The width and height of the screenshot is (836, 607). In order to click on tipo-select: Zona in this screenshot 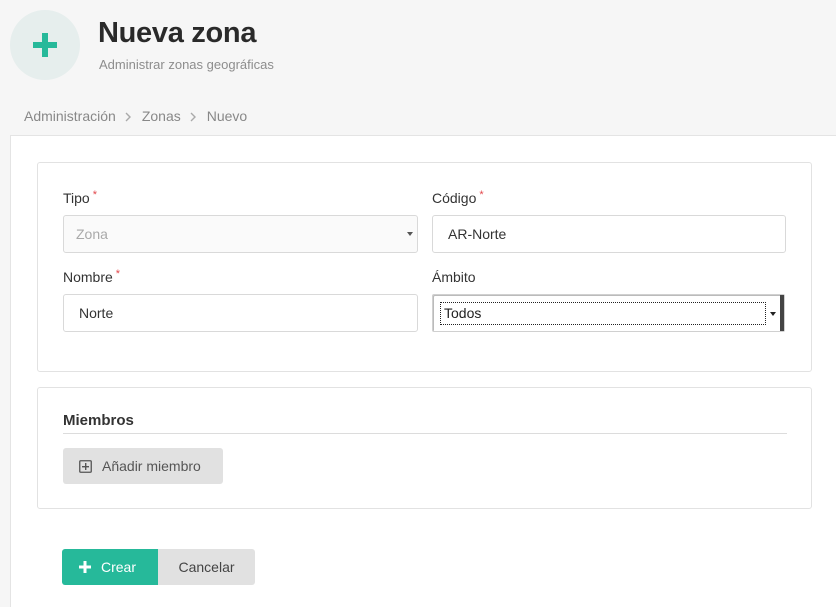, I will do `click(240, 234)`.